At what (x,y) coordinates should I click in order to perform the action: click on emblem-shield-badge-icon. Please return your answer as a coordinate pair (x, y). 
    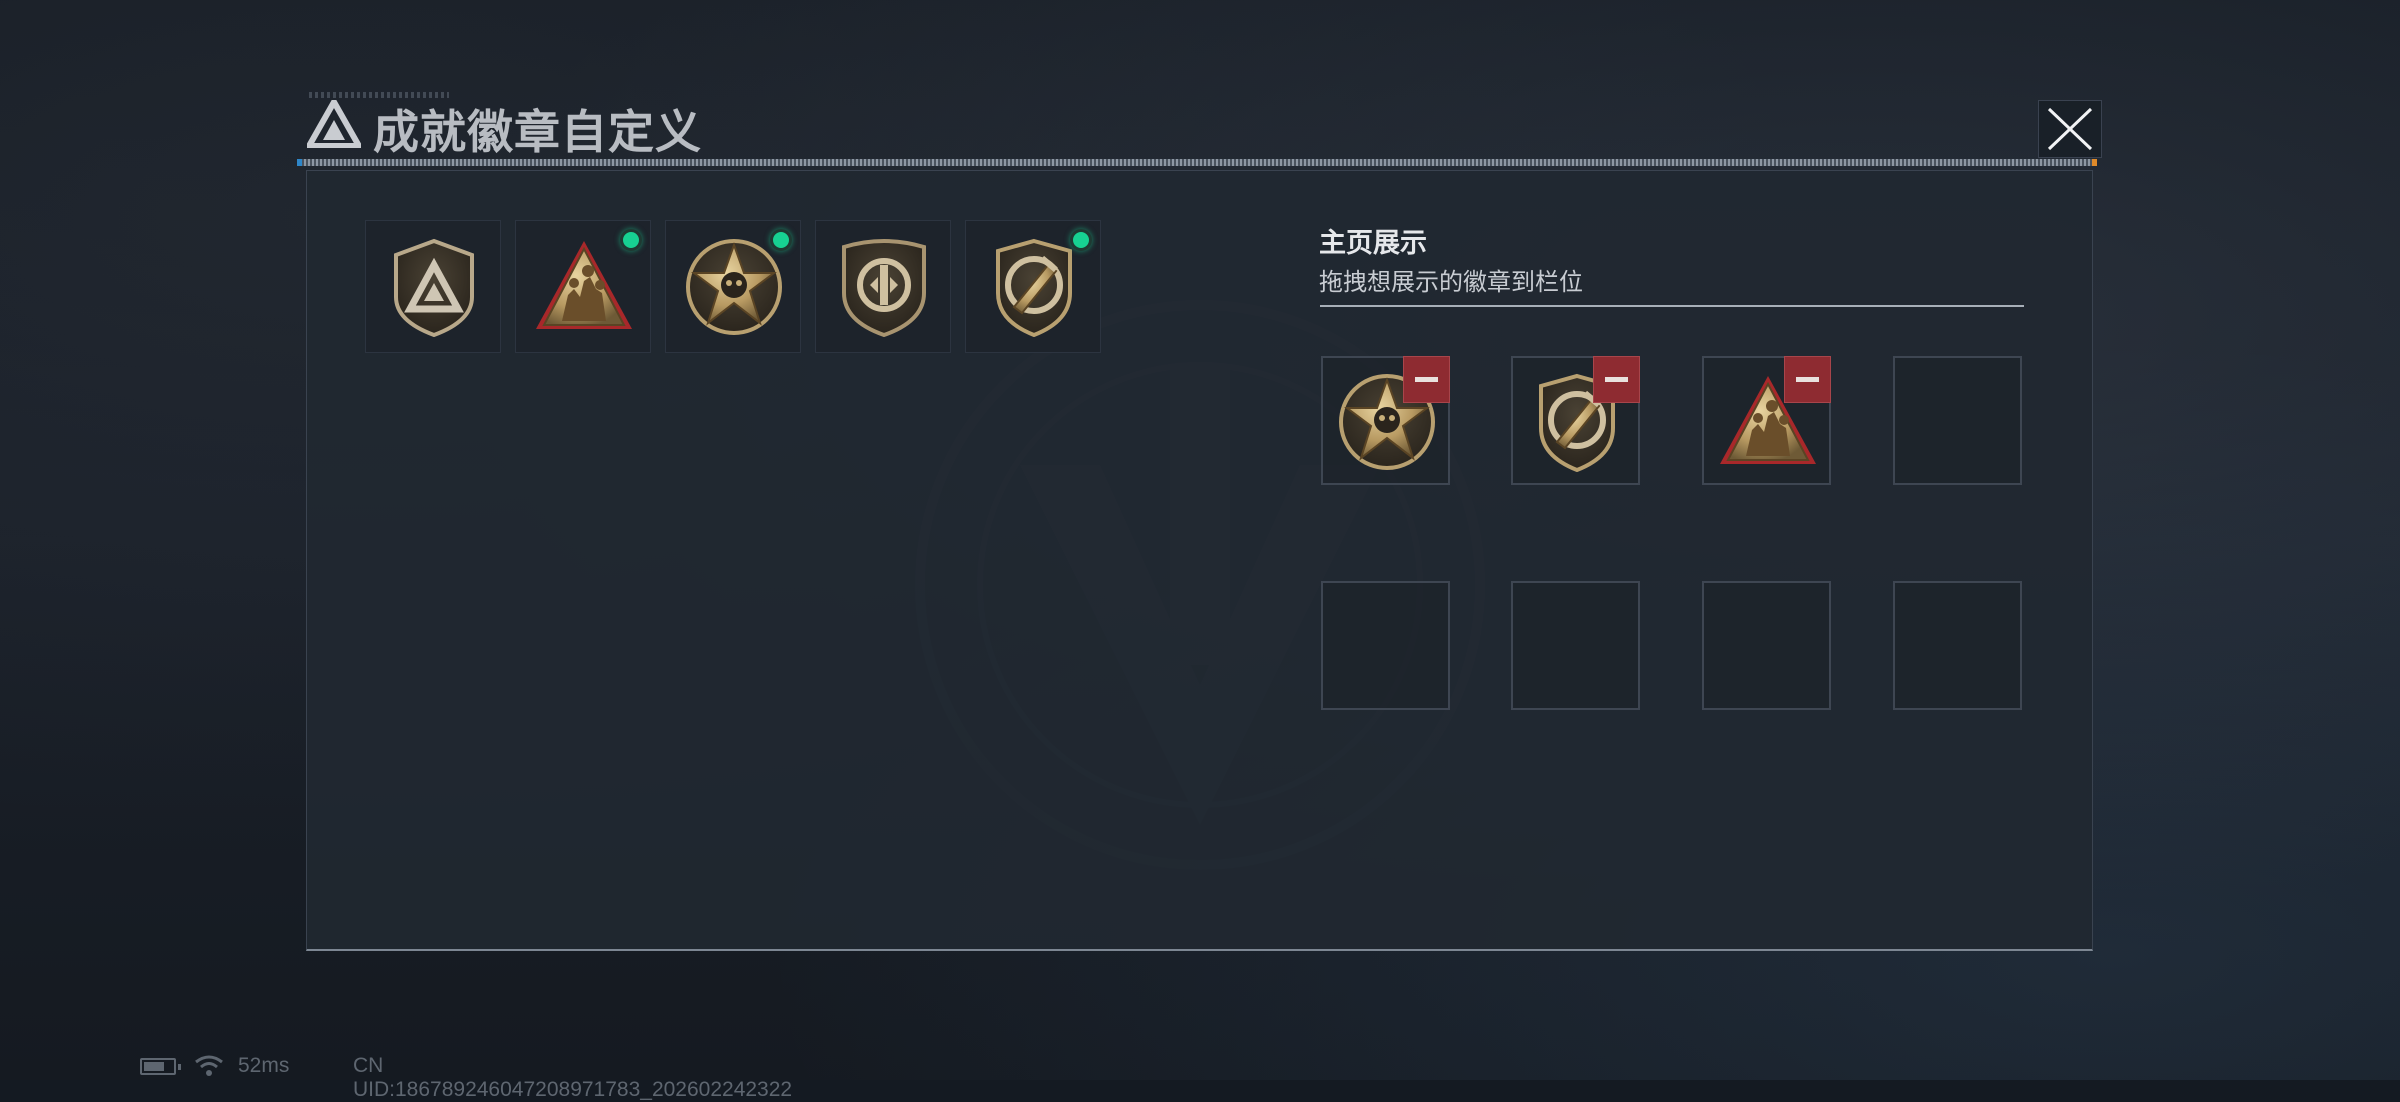
    Looking at the image, I should click on (884, 287).